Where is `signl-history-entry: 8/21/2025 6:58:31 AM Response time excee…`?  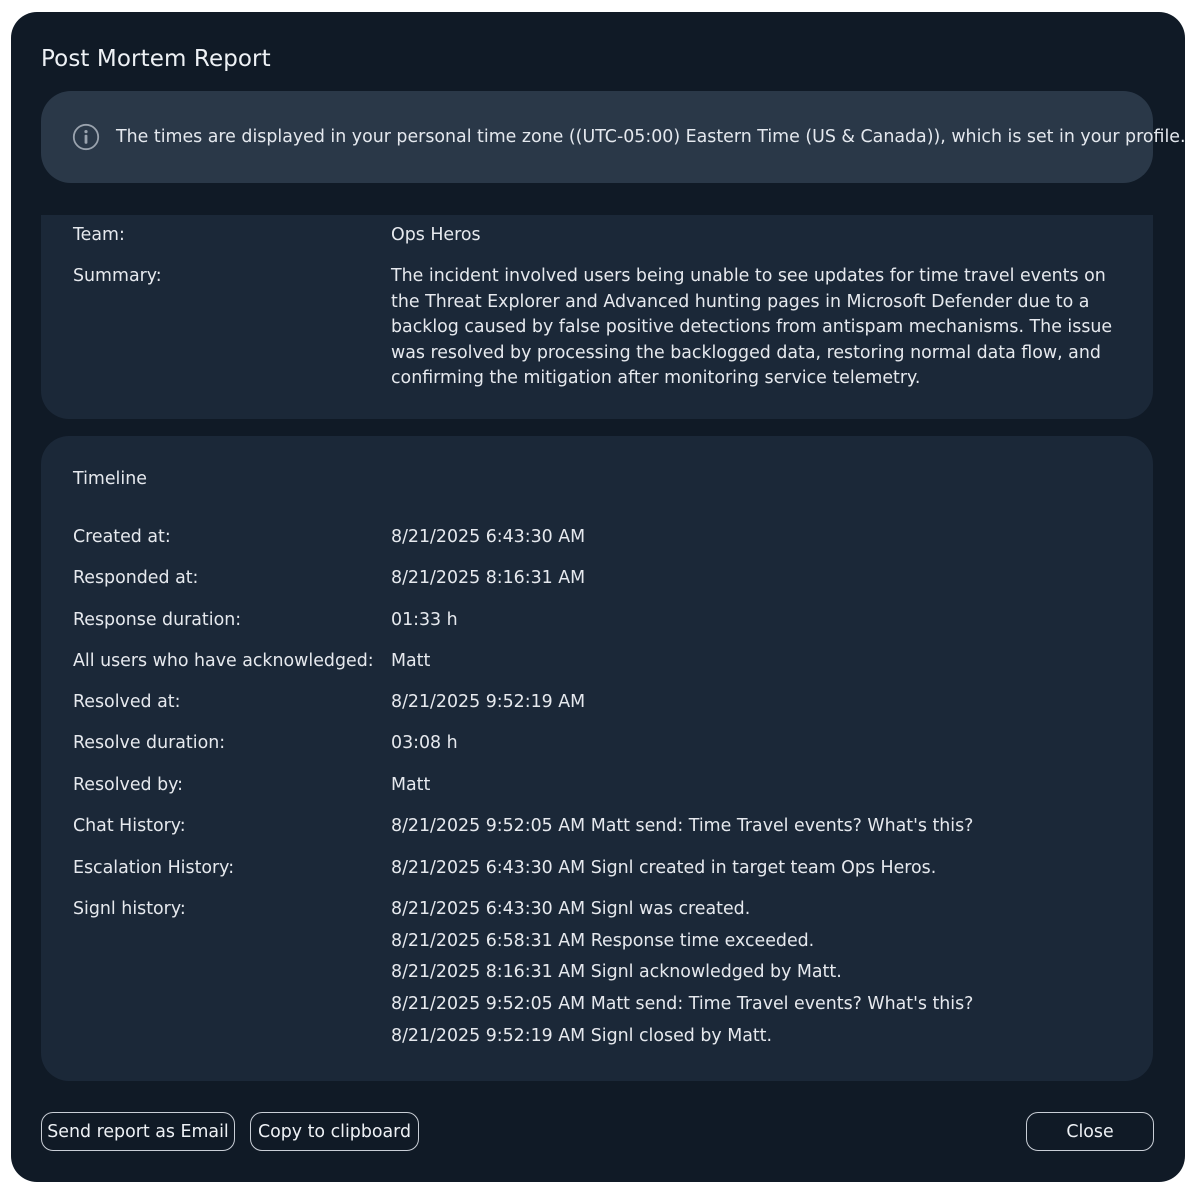
signl-history-entry: 8/21/2025 6:58:31 AM Response time excee… is located at coordinates (603, 940).